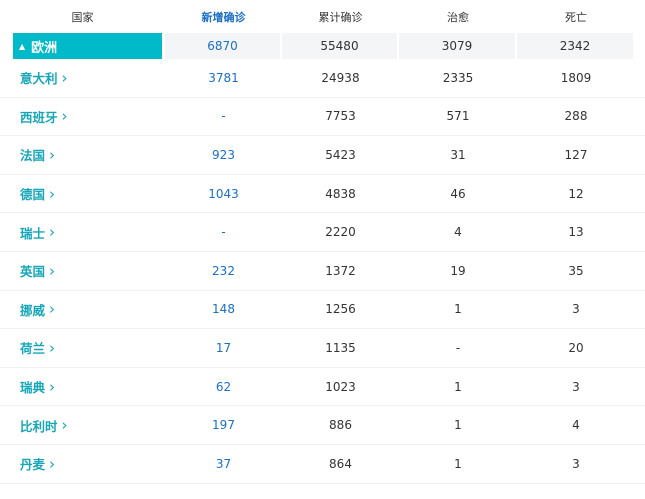 The image size is (645, 499). I want to click on country-name: 英国, so click(33, 272).